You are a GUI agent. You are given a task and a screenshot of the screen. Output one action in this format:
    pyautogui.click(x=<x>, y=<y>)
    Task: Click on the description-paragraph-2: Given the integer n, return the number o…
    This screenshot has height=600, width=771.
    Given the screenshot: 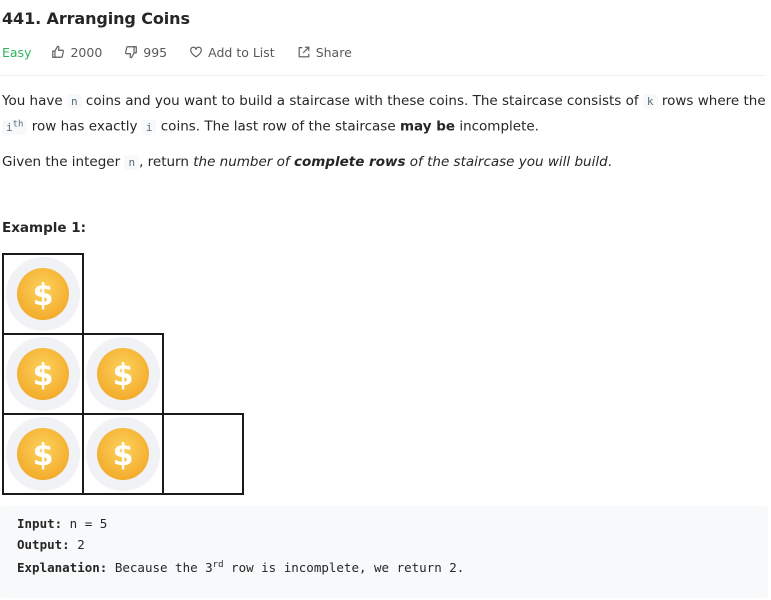 What is the action you would take?
    pyautogui.click(x=307, y=161)
    